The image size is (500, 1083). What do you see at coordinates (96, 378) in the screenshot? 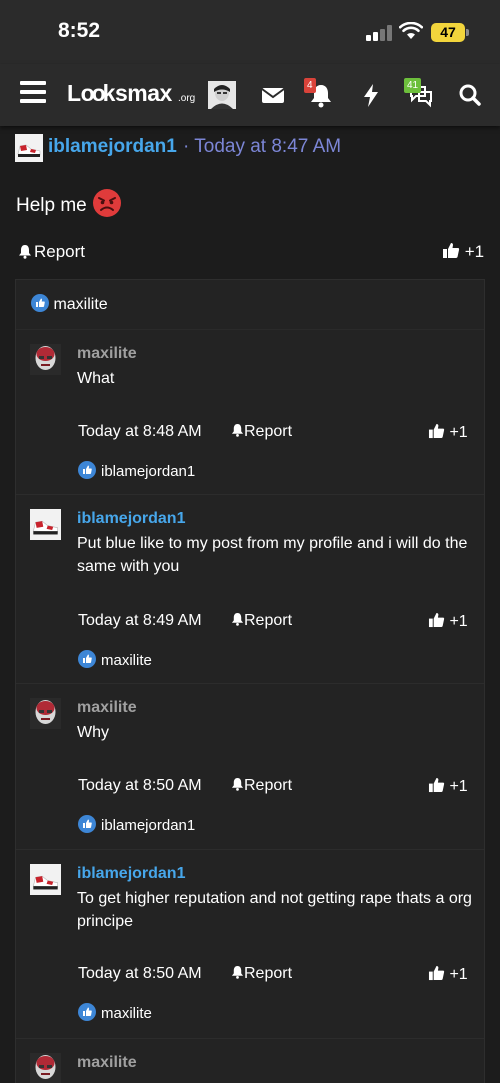
I see `comment-text: What` at bounding box center [96, 378].